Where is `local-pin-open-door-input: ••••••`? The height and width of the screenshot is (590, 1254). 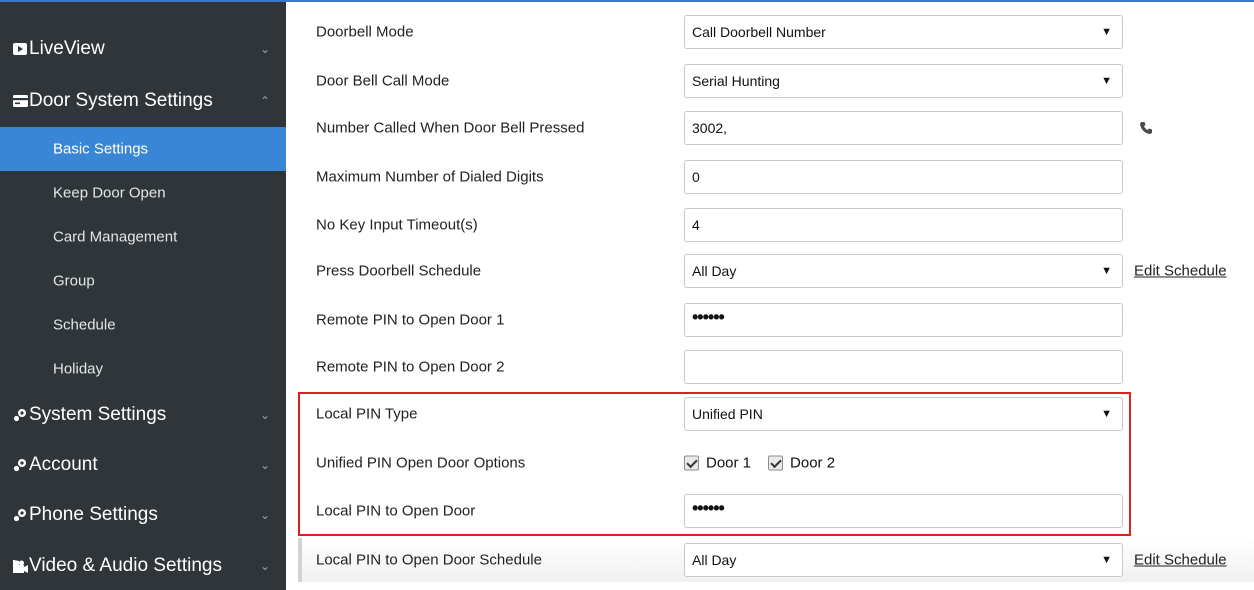
local-pin-open-door-input: •••••• is located at coordinates (903, 511).